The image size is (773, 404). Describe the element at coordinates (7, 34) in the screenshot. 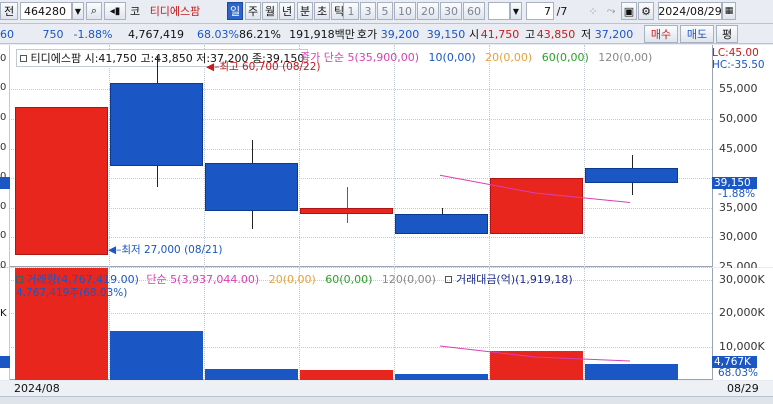

I see `quote-lead: 60` at that location.